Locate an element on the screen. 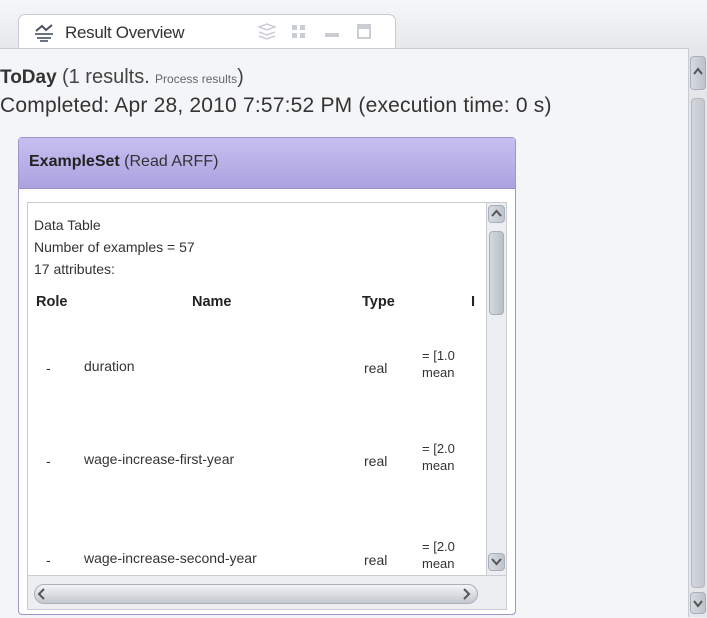  row-stat-range: = [1.0 is located at coordinates (438, 355).